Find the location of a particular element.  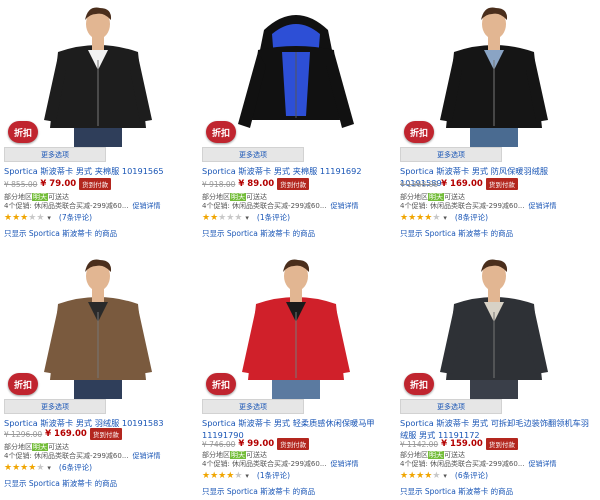

sale-price: ¥ 99.00 is located at coordinates (256, 444).